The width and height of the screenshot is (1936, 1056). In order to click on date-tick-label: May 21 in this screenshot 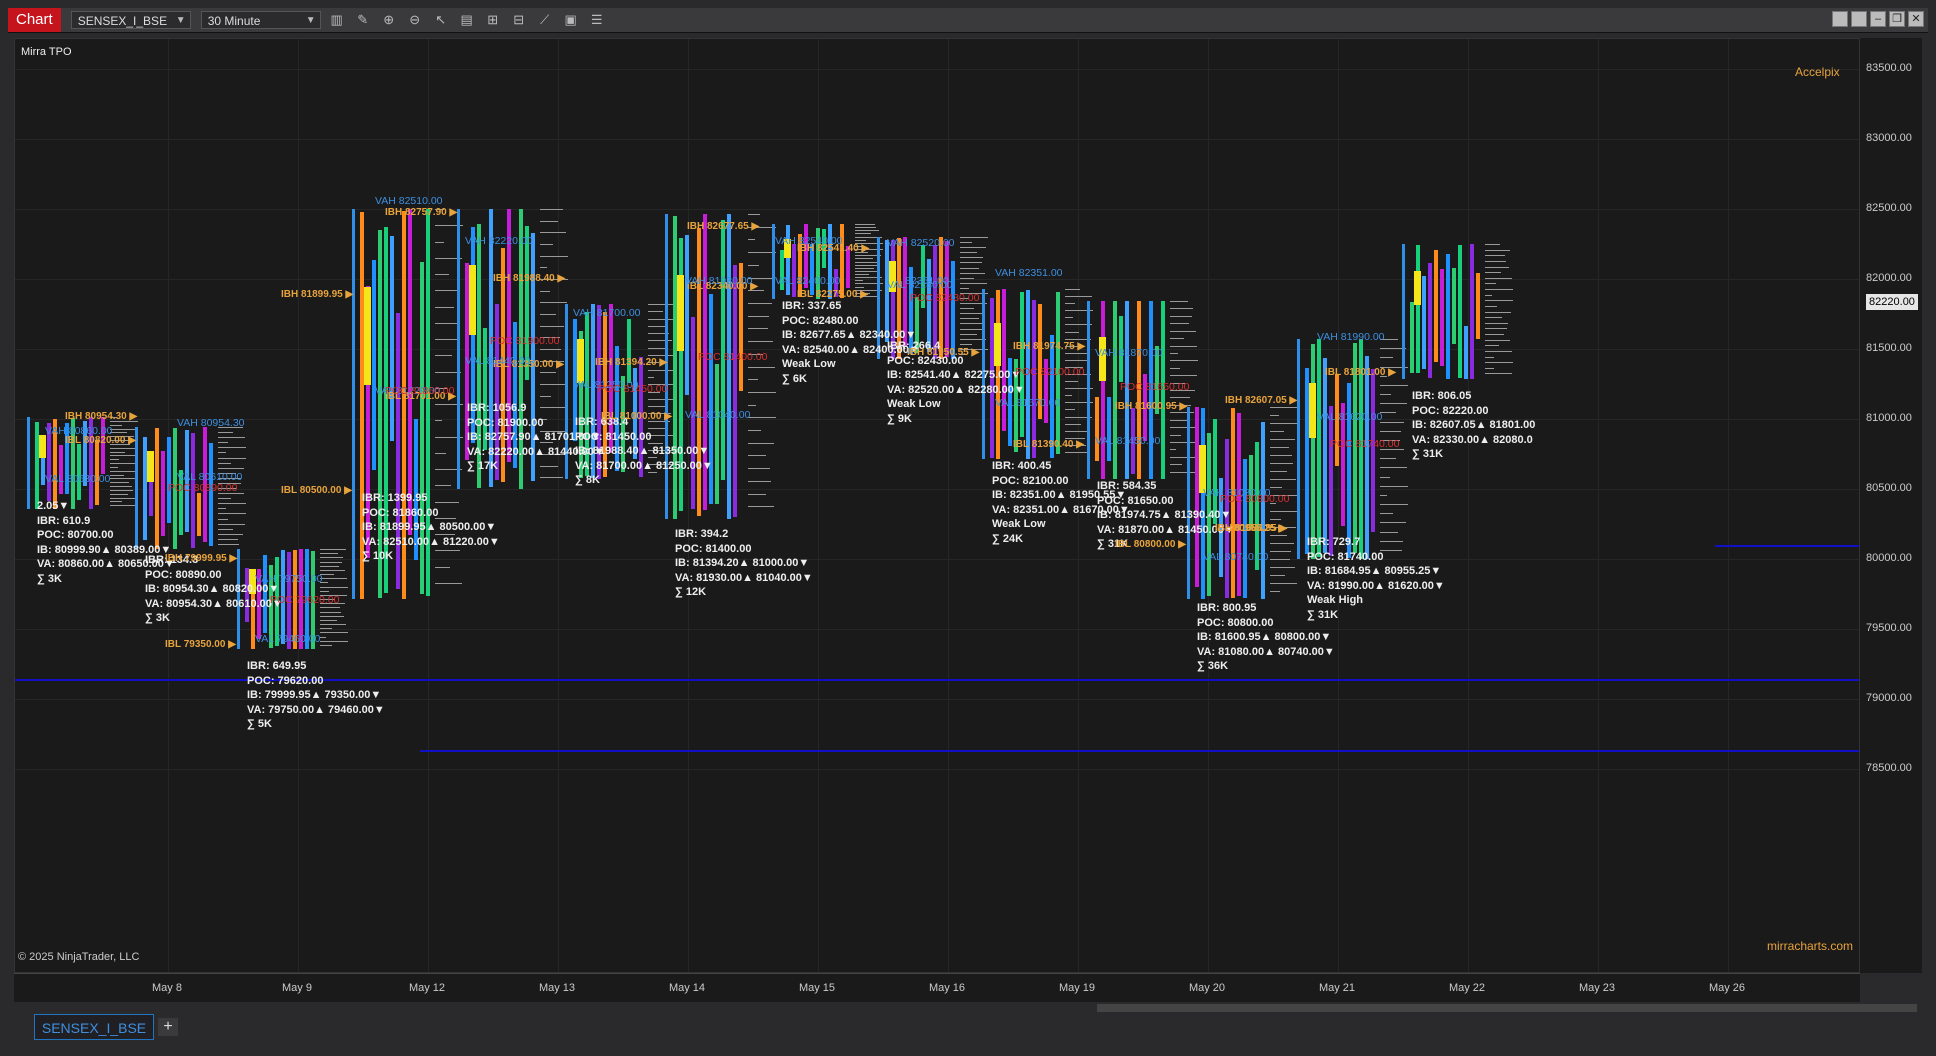, I will do `click(1337, 988)`.